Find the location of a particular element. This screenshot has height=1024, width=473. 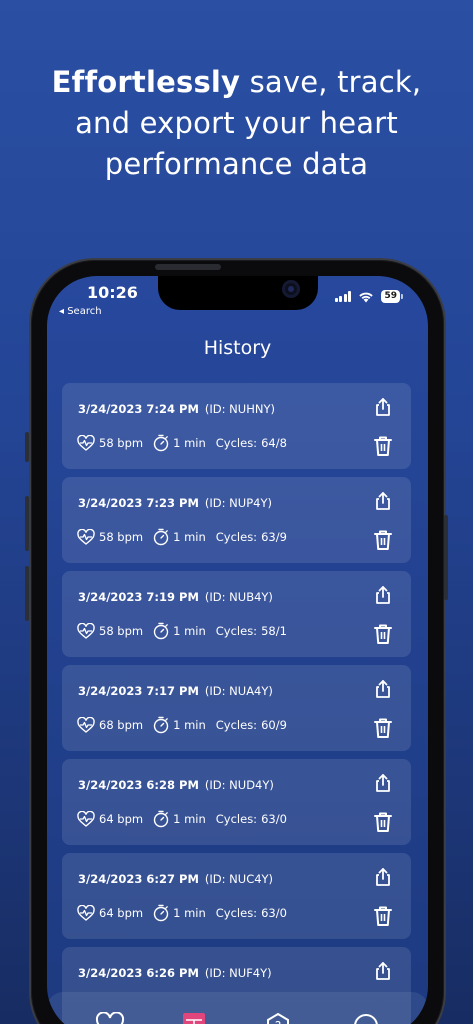

side-button-power is located at coordinates (446, 557).